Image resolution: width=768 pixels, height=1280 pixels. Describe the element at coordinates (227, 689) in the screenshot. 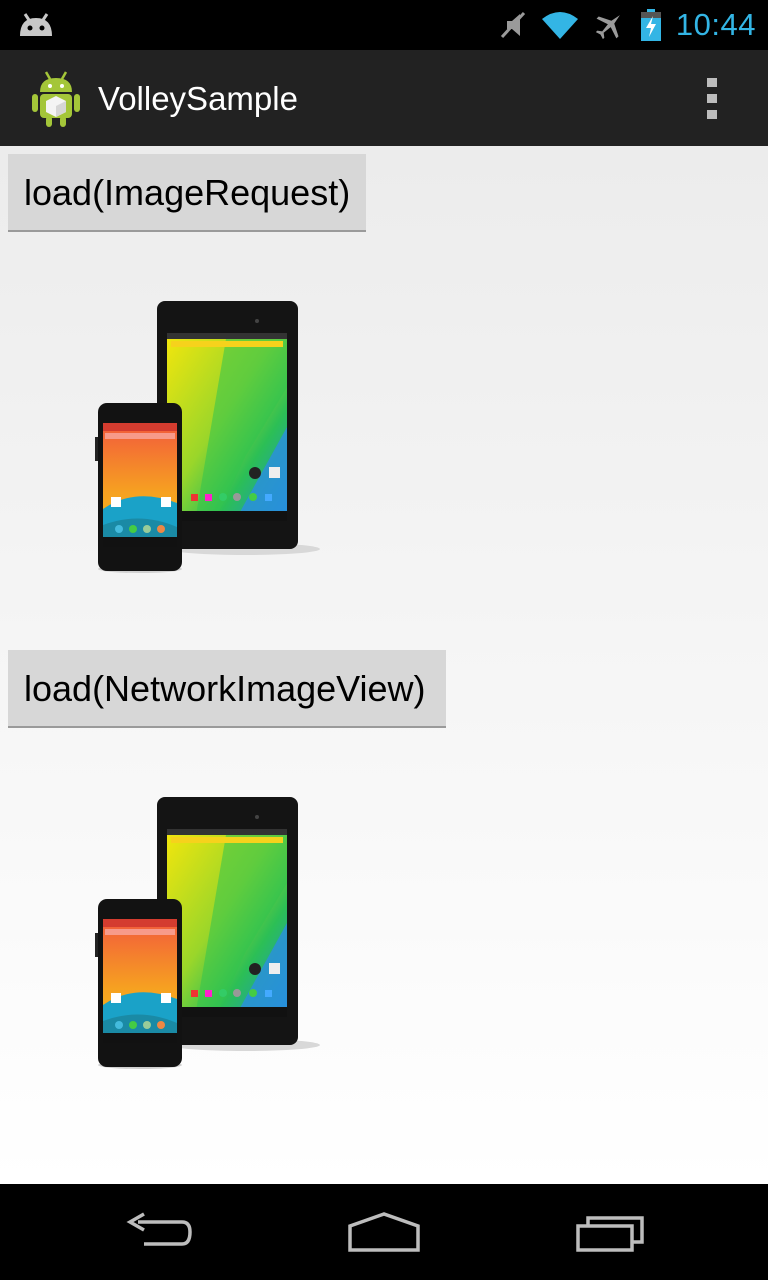

I see `load-network-image-view-button: load(NetworkImageView)` at that location.